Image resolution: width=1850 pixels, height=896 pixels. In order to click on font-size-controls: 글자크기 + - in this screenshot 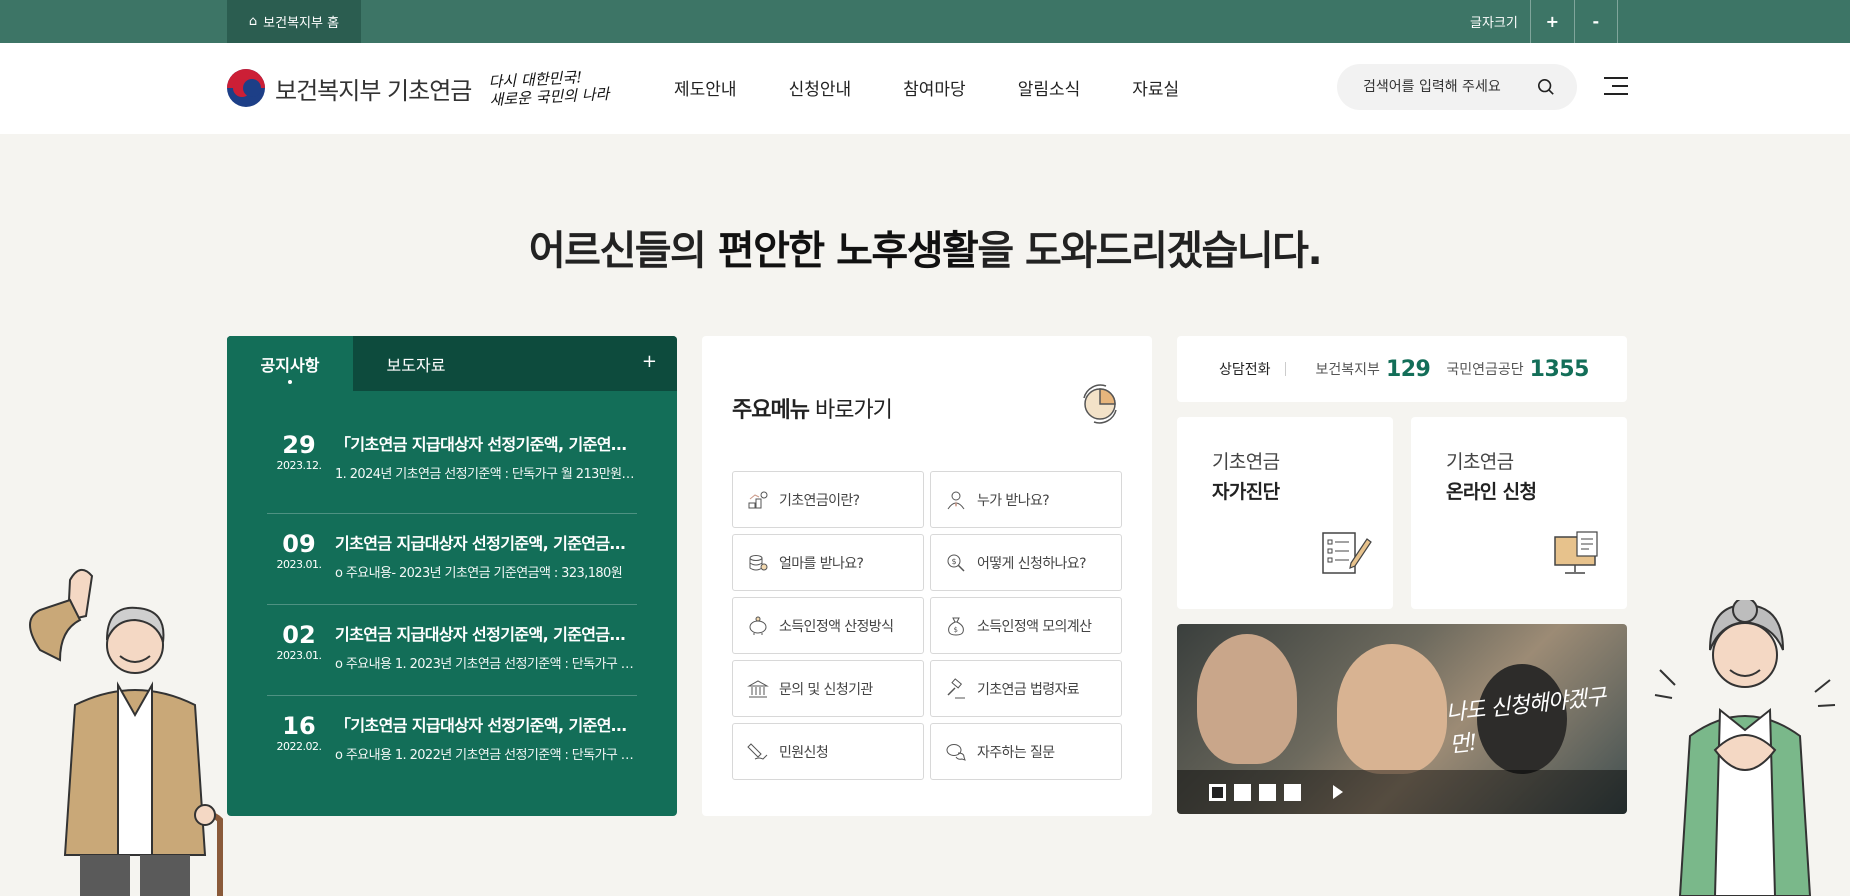, I will do `click(1544, 21)`.